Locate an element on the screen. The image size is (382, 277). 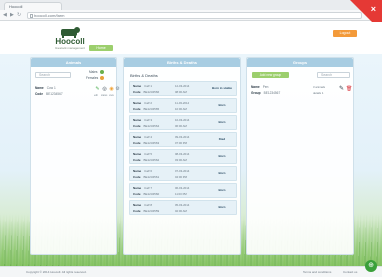
panel-title: Groups is located at coordinates (300, 62).